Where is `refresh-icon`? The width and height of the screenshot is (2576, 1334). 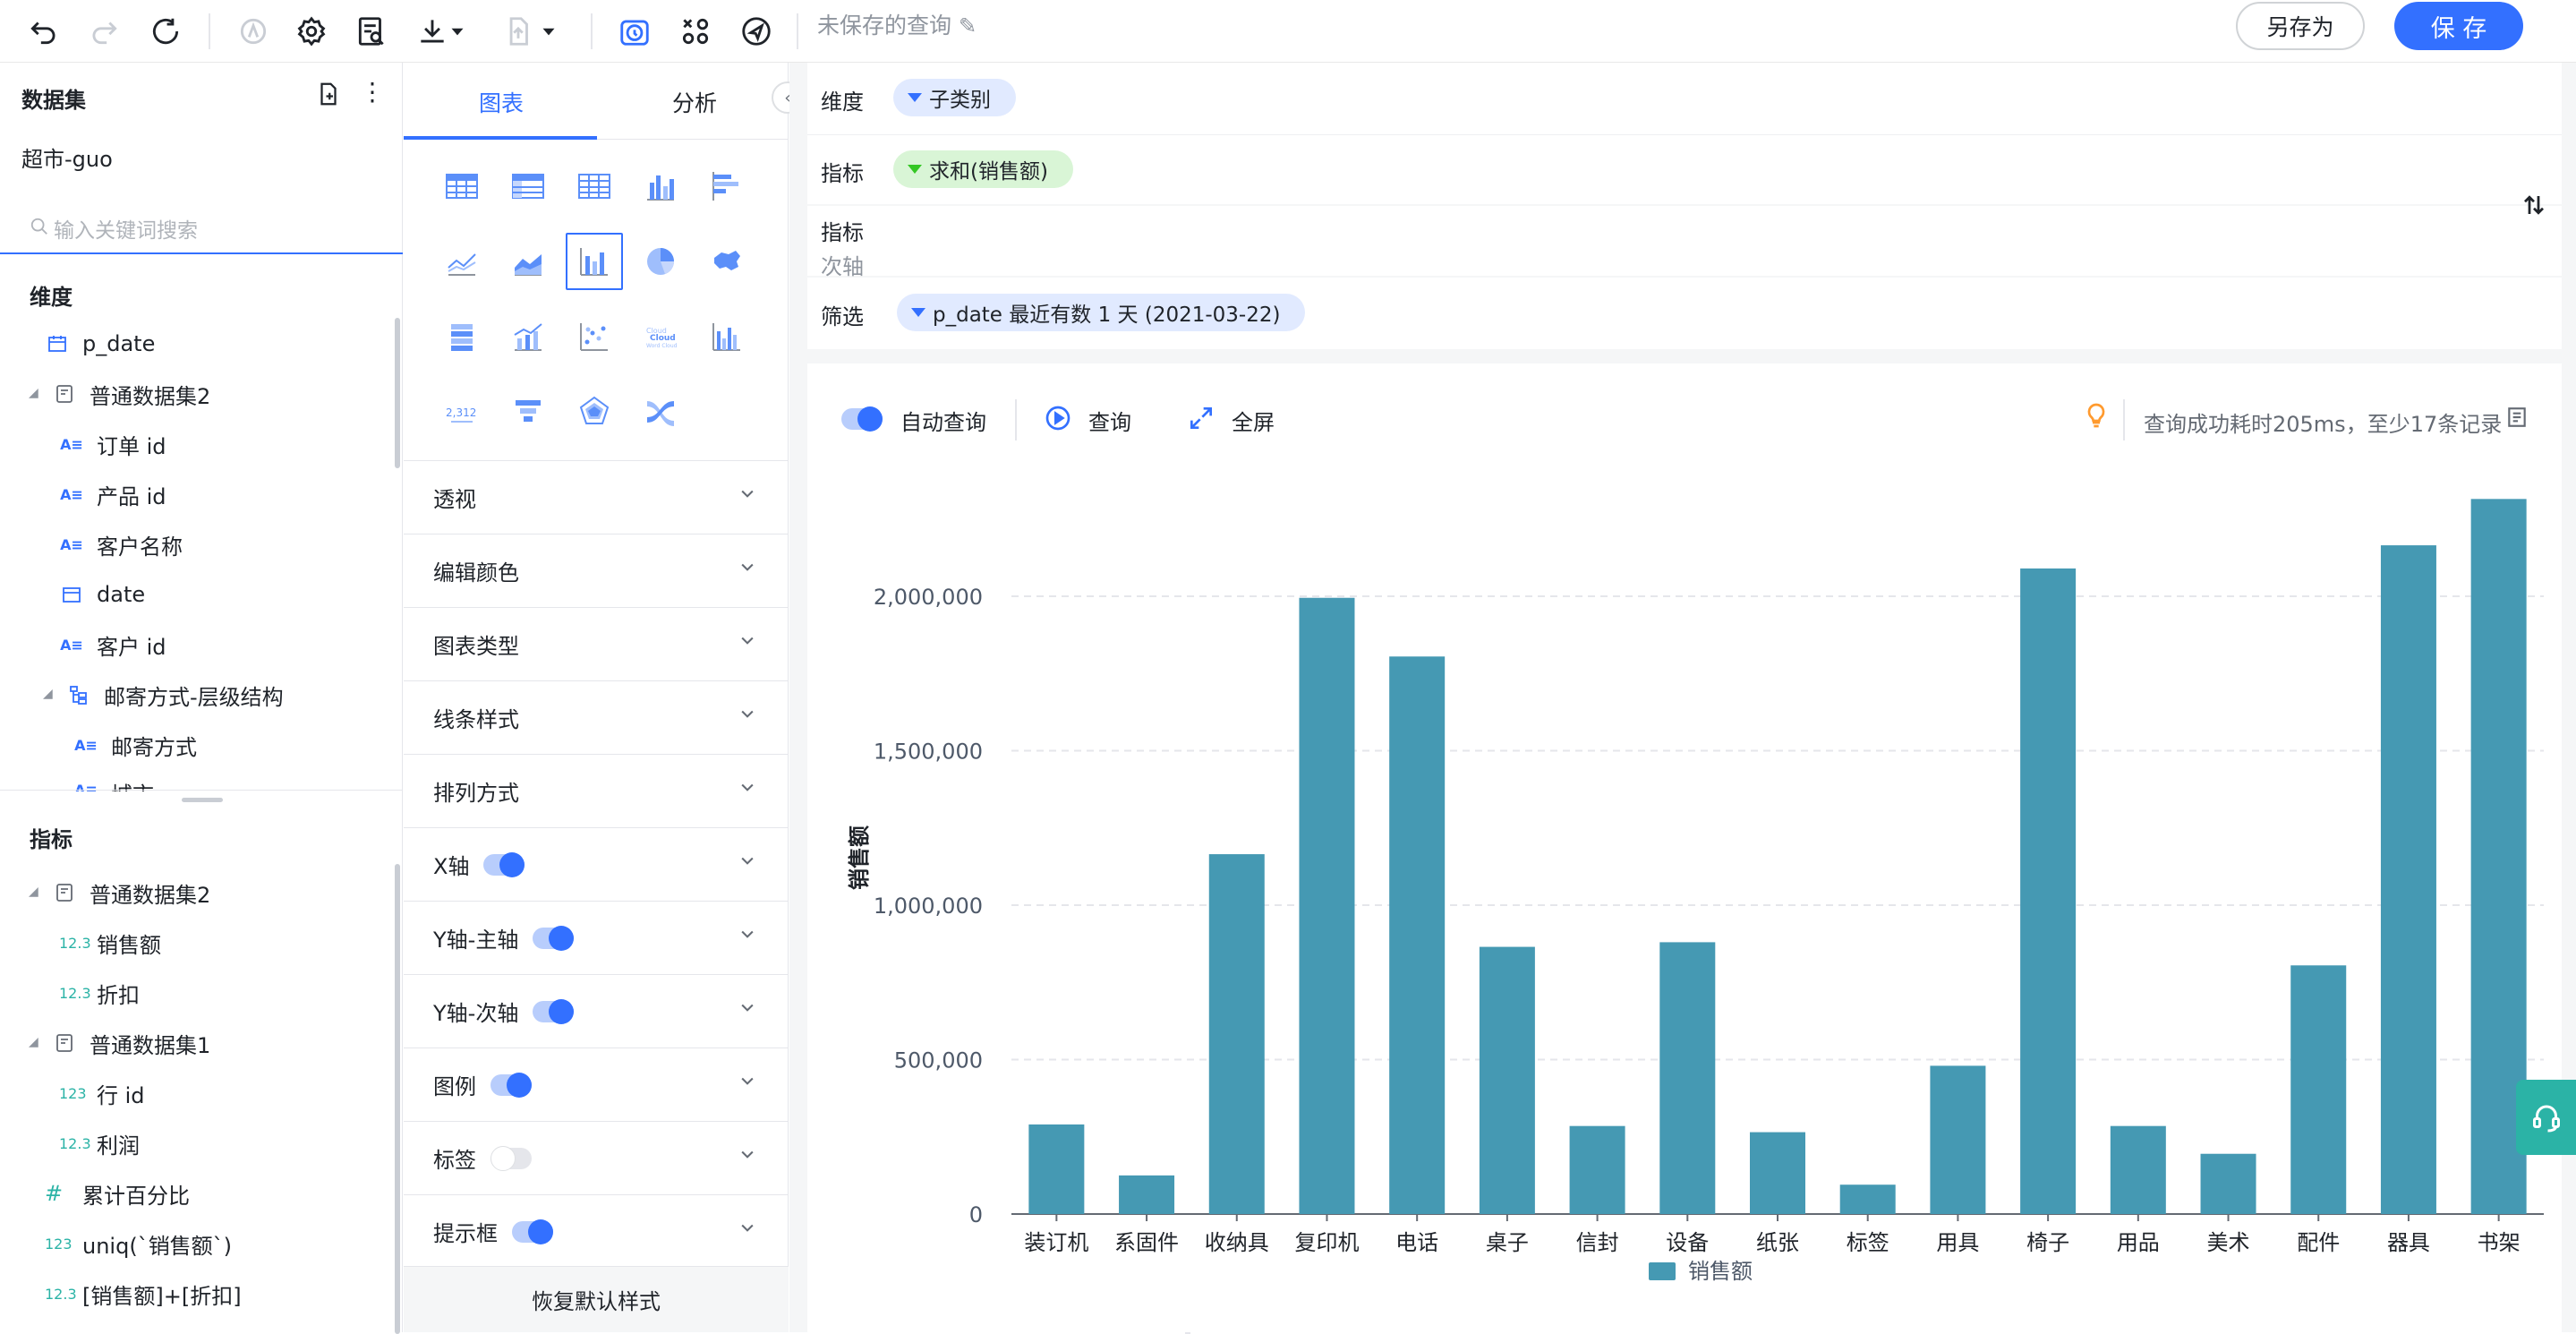 refresh-icon is located at coordinates (165, 32).